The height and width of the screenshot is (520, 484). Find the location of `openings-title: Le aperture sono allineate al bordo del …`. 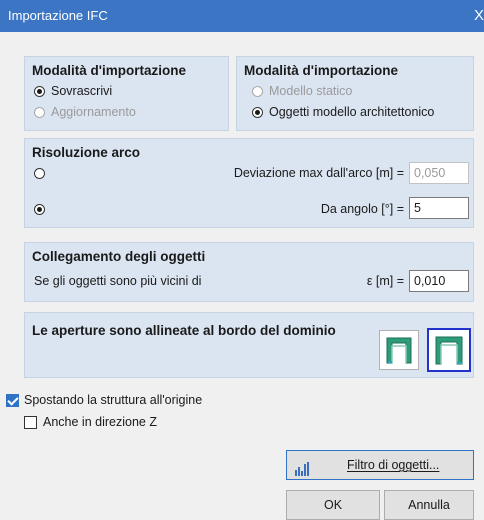

openings-title: Le aperture sono allineate al bordo del … is located at coordinates (184, 330).